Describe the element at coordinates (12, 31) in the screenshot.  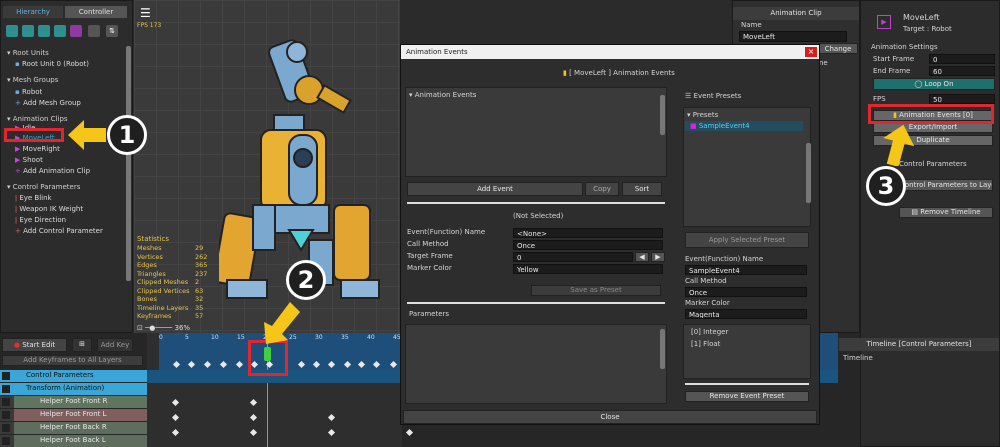
I see `toolbar-mesh-icon` at that location.